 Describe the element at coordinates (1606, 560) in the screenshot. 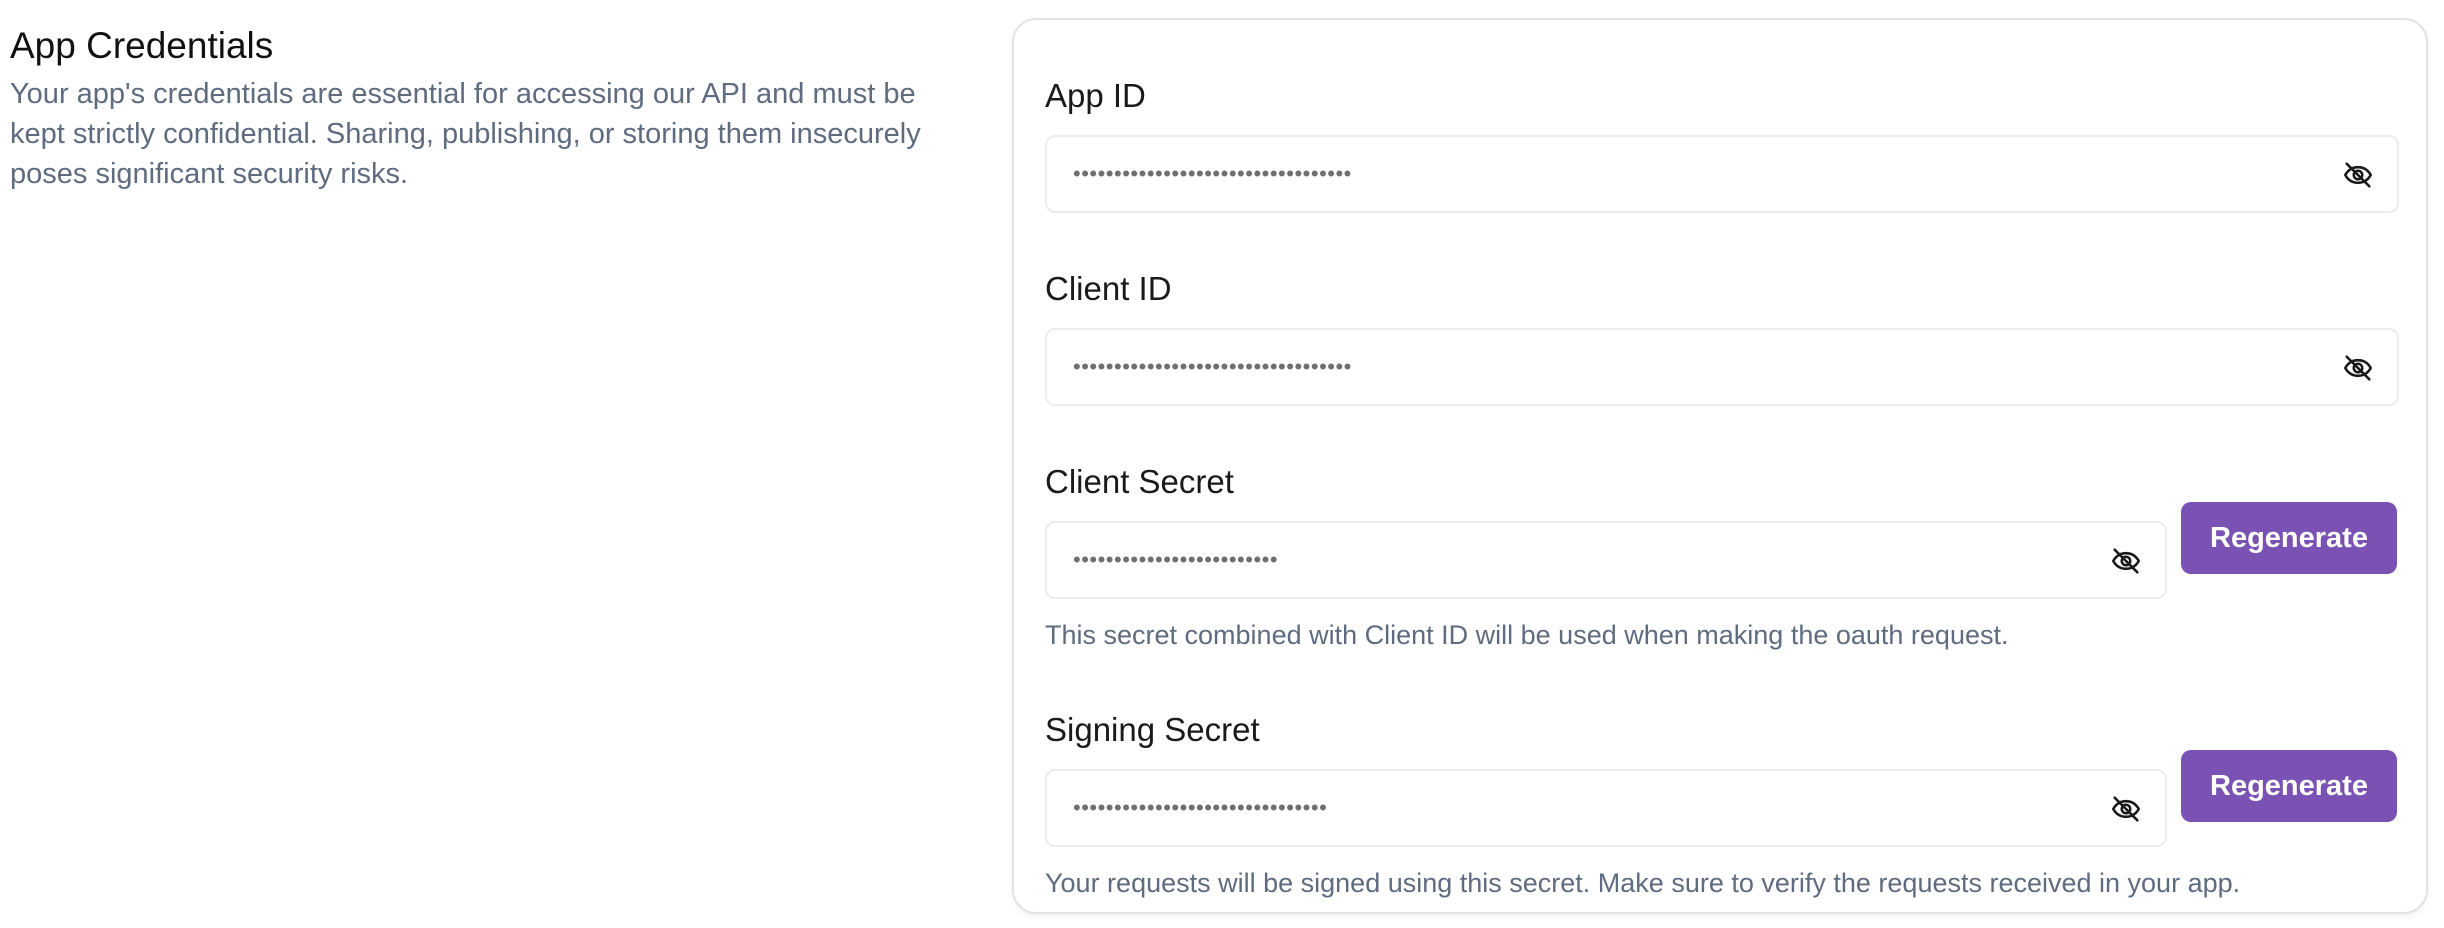

I see `client-secret-field: •••••••••••••••••••••••••` at that location.